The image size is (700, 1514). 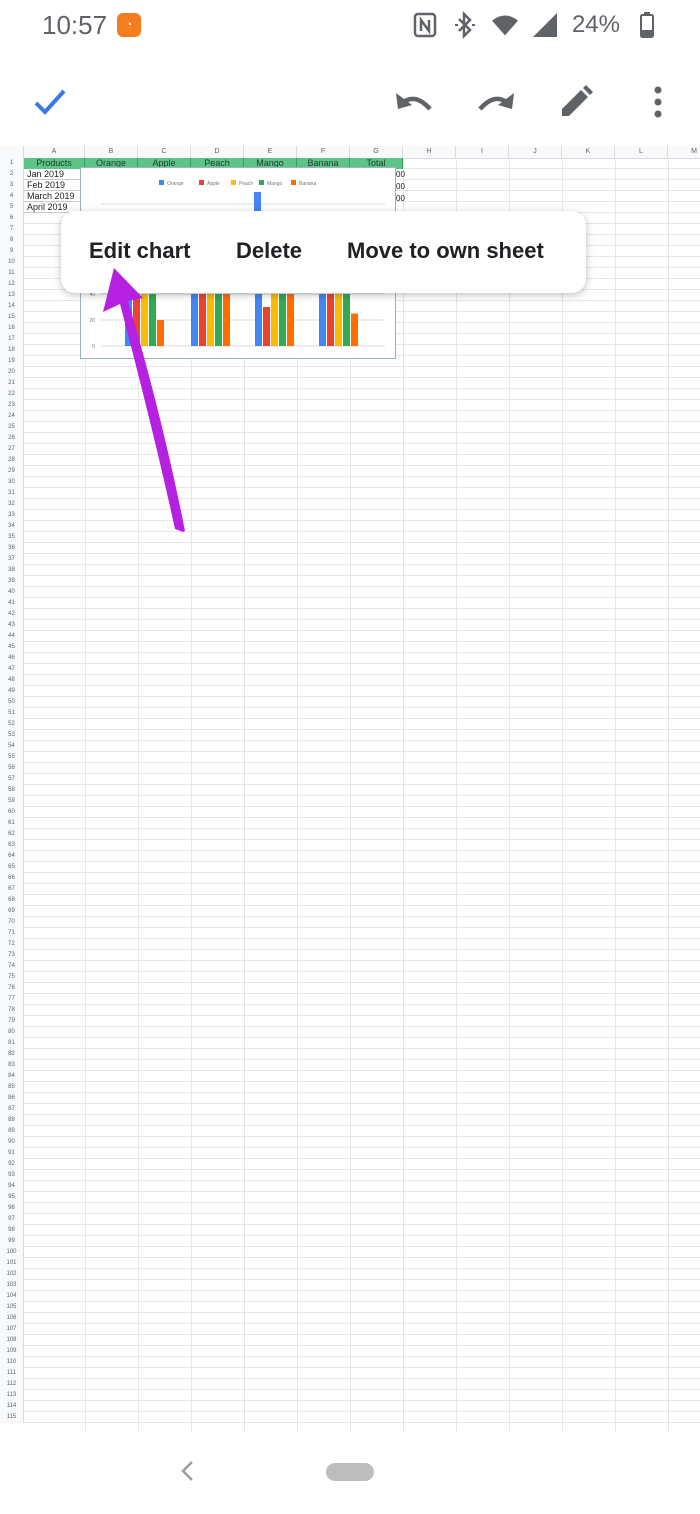 I want to click on grid-row: 49, so click(x=350, y=691).